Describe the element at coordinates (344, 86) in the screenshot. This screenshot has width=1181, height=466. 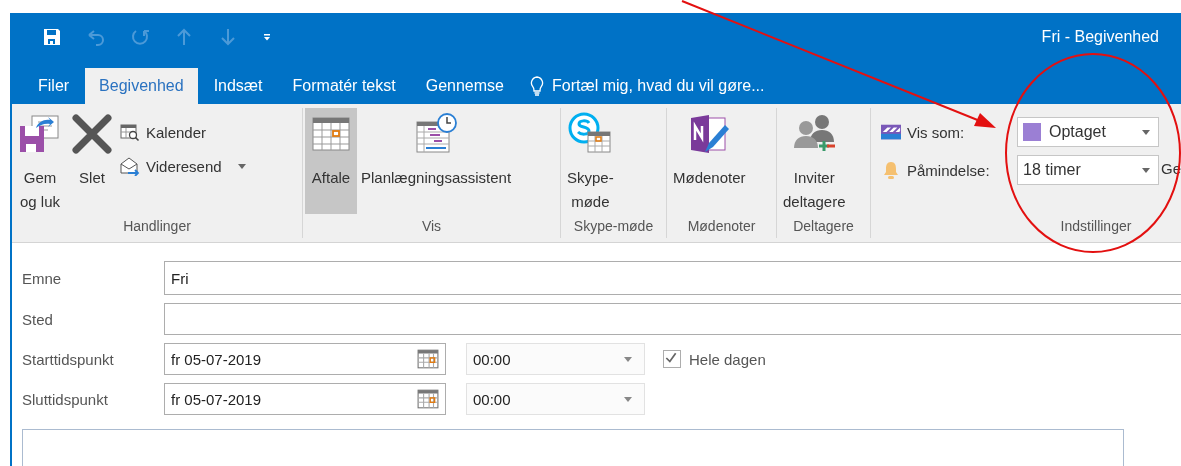
I see `ribbon-tab: Formatér tekst` at that location.